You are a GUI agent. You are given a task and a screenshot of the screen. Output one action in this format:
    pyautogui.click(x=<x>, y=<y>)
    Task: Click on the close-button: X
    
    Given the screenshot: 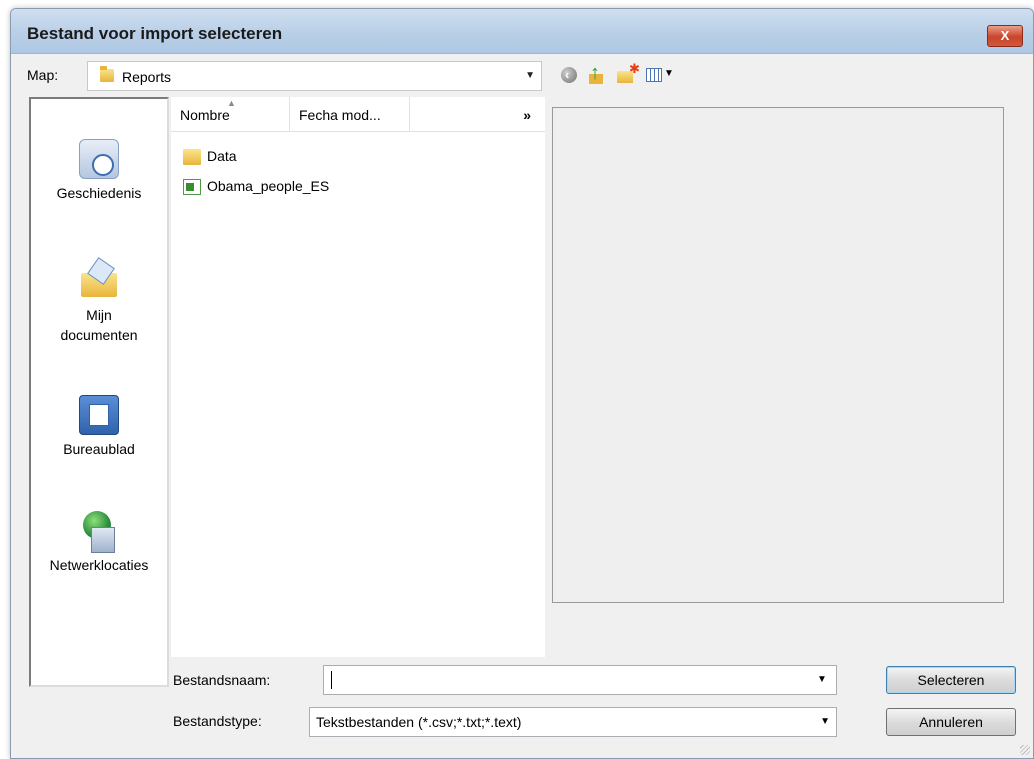 What is the action you would take?
    pyautogui.click(x=1005, y=36)
    